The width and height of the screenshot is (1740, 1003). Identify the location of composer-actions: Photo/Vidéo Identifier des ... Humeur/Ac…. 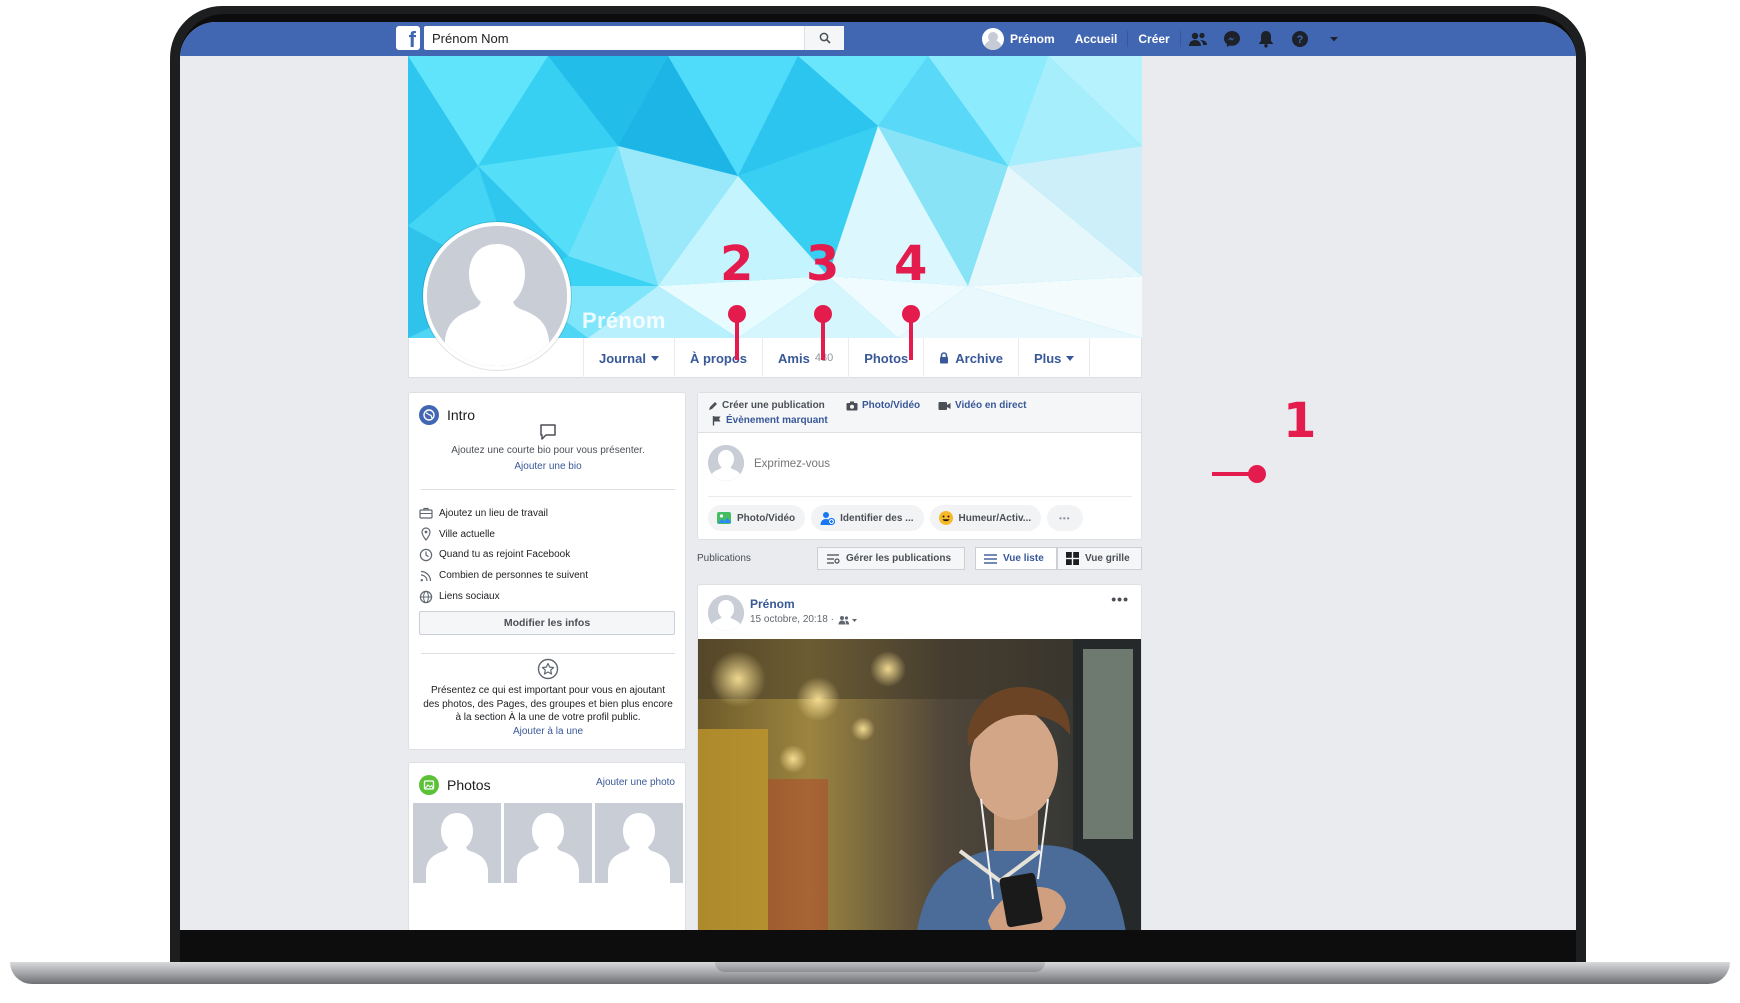
(895, 518).